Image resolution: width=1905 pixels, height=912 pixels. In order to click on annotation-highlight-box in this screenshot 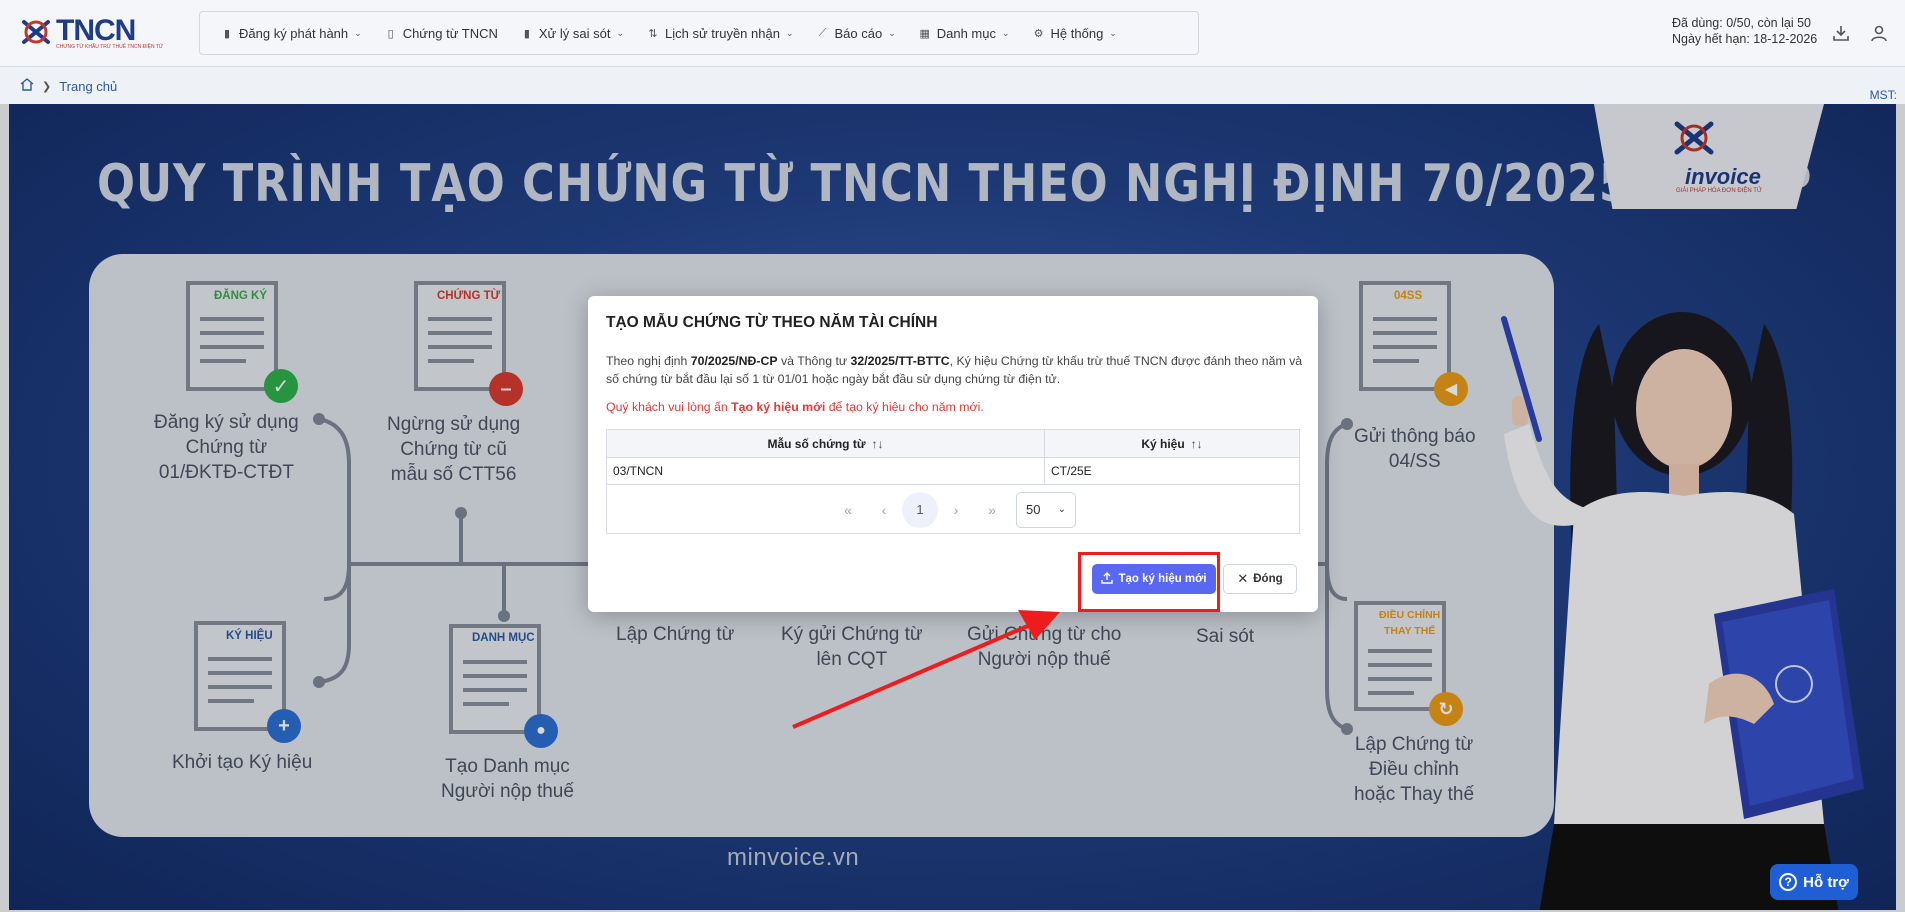, I will do `click(1149, 582)`.